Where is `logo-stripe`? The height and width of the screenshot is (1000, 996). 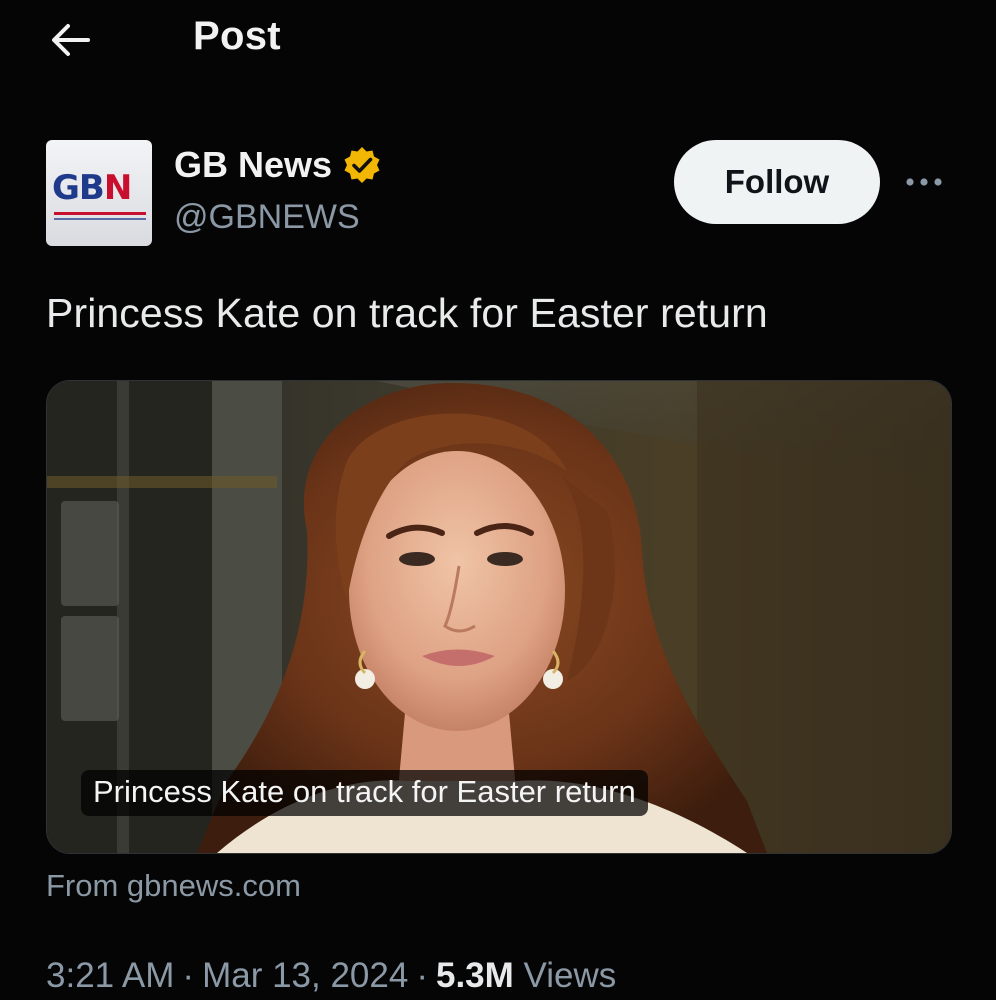
logo-stripe is located at coordinates (100, 213).